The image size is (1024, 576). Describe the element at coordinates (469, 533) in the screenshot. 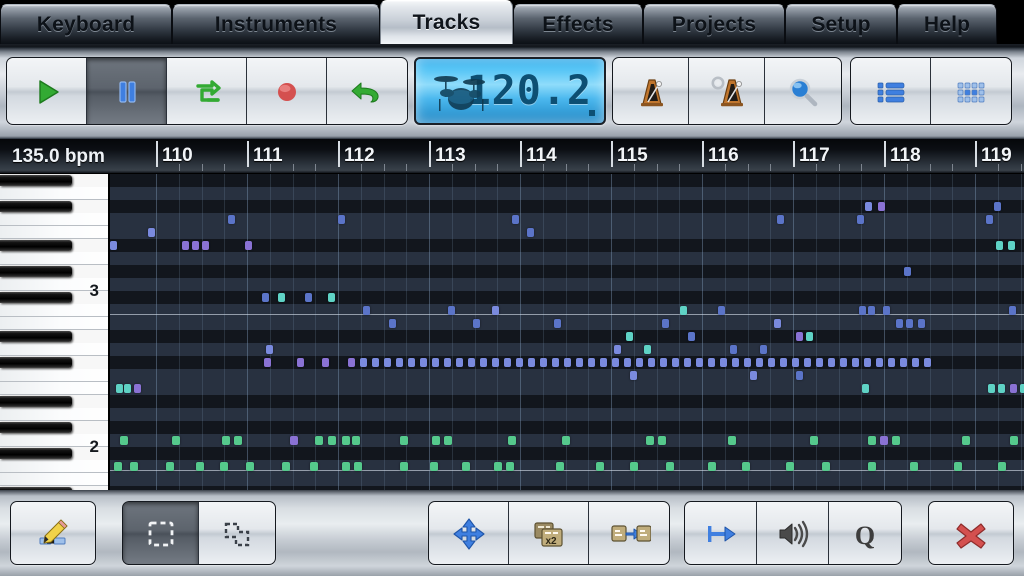

I see `move-button` at that location.